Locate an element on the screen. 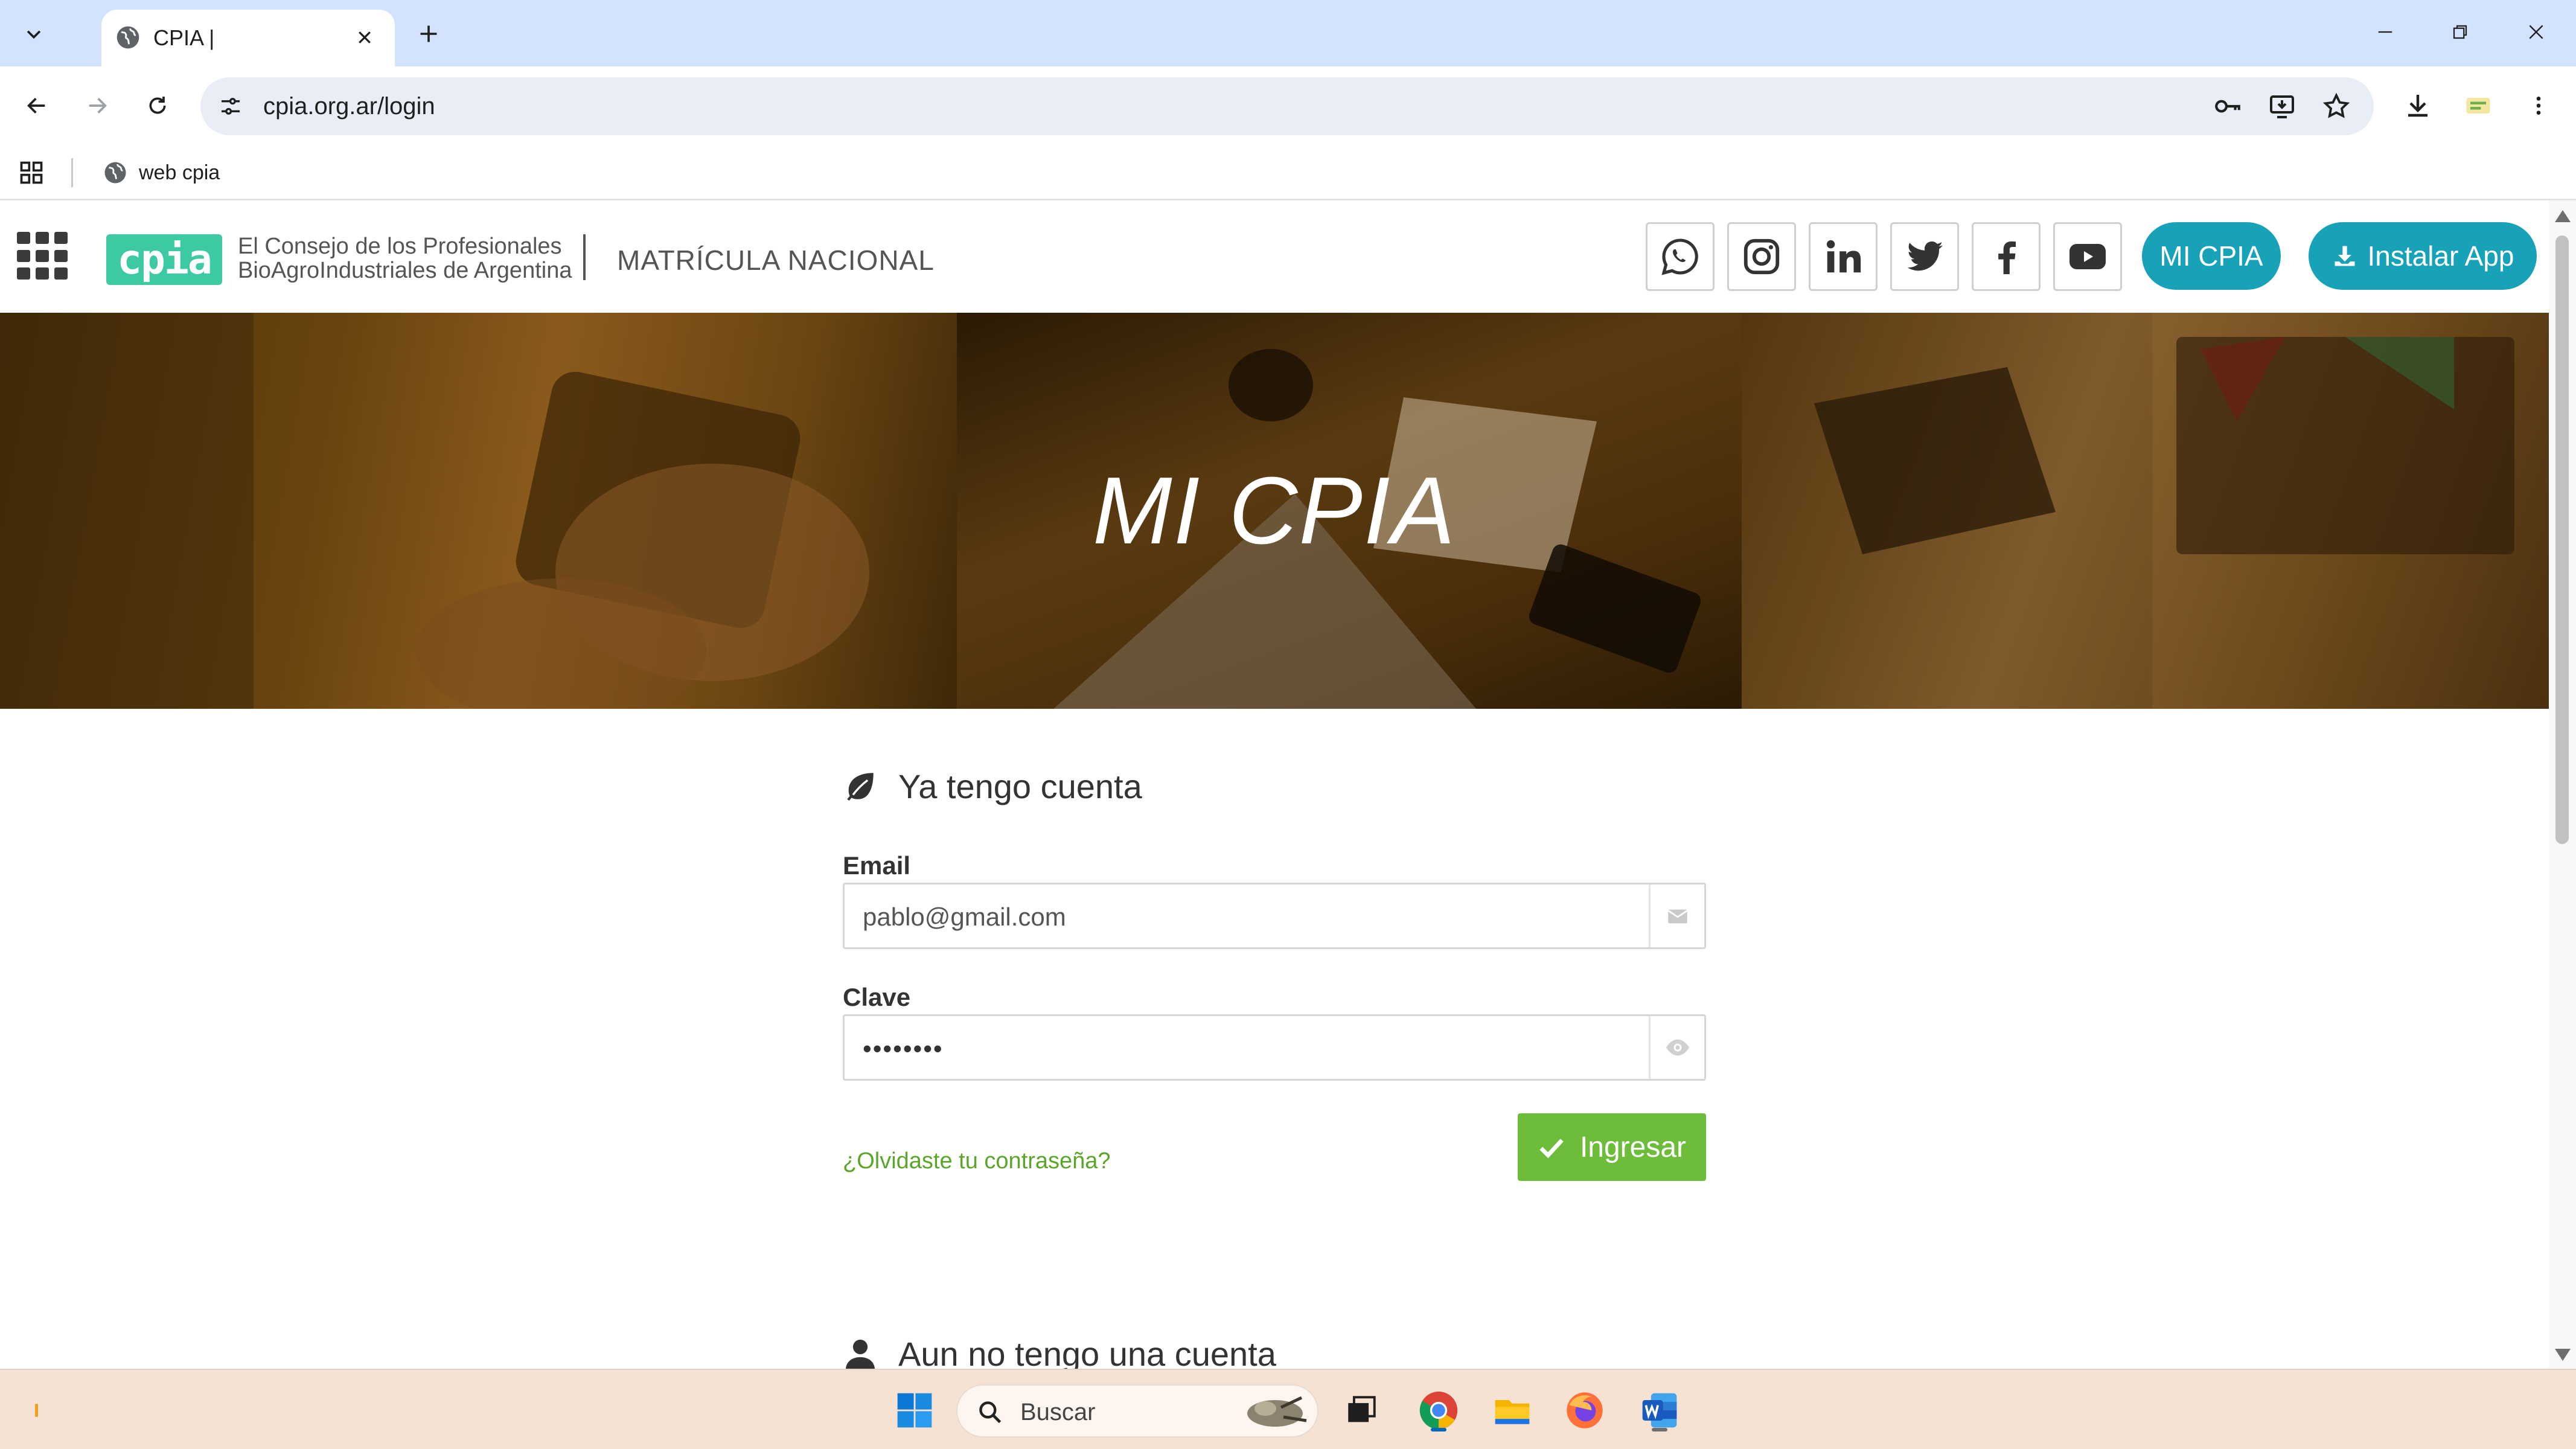 This screenshot has width=2576, height=1449. more-vertical-icon is located at coordinates (2538, 106).